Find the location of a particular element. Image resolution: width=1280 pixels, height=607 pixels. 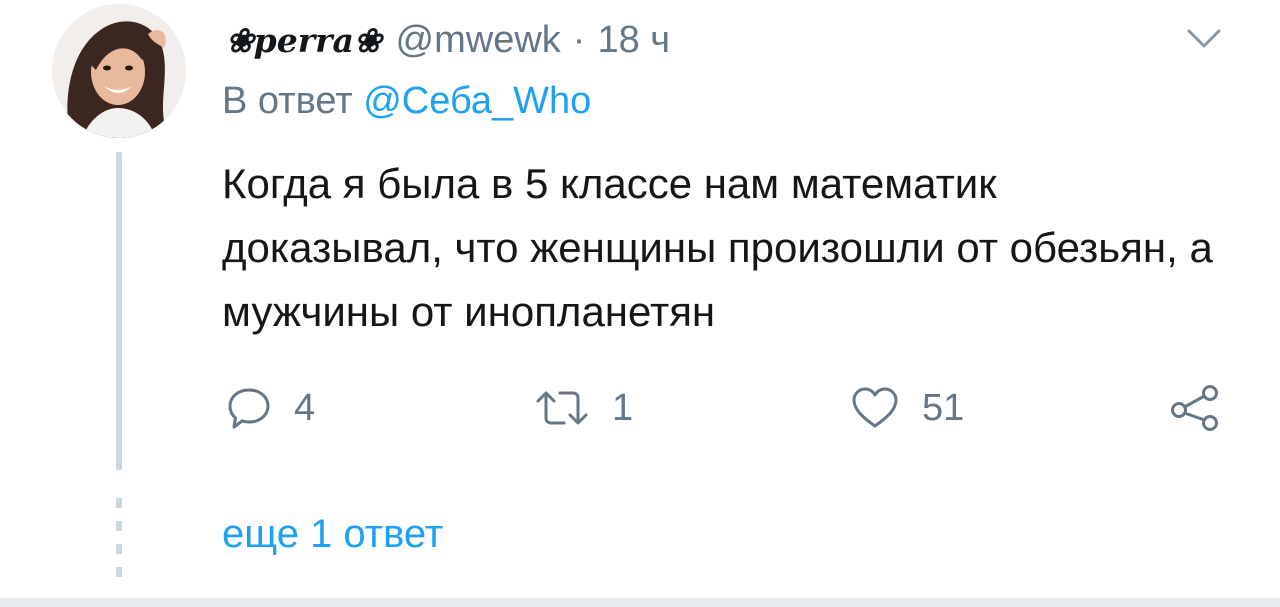

show-more-replies-link: еще 1 ответ is located at coordinates (332, 534).